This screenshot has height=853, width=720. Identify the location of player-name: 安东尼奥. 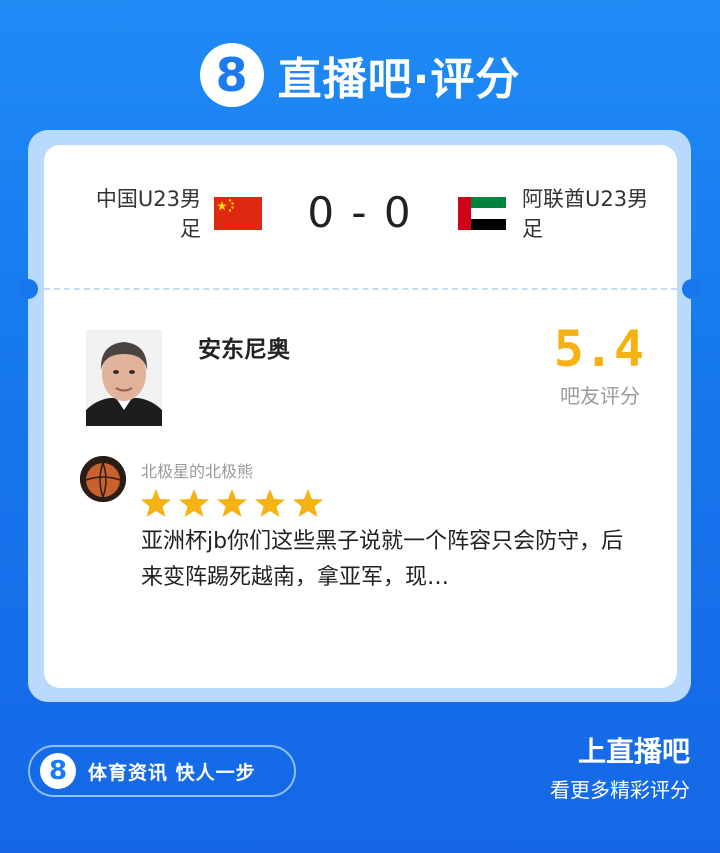
(244, 350).